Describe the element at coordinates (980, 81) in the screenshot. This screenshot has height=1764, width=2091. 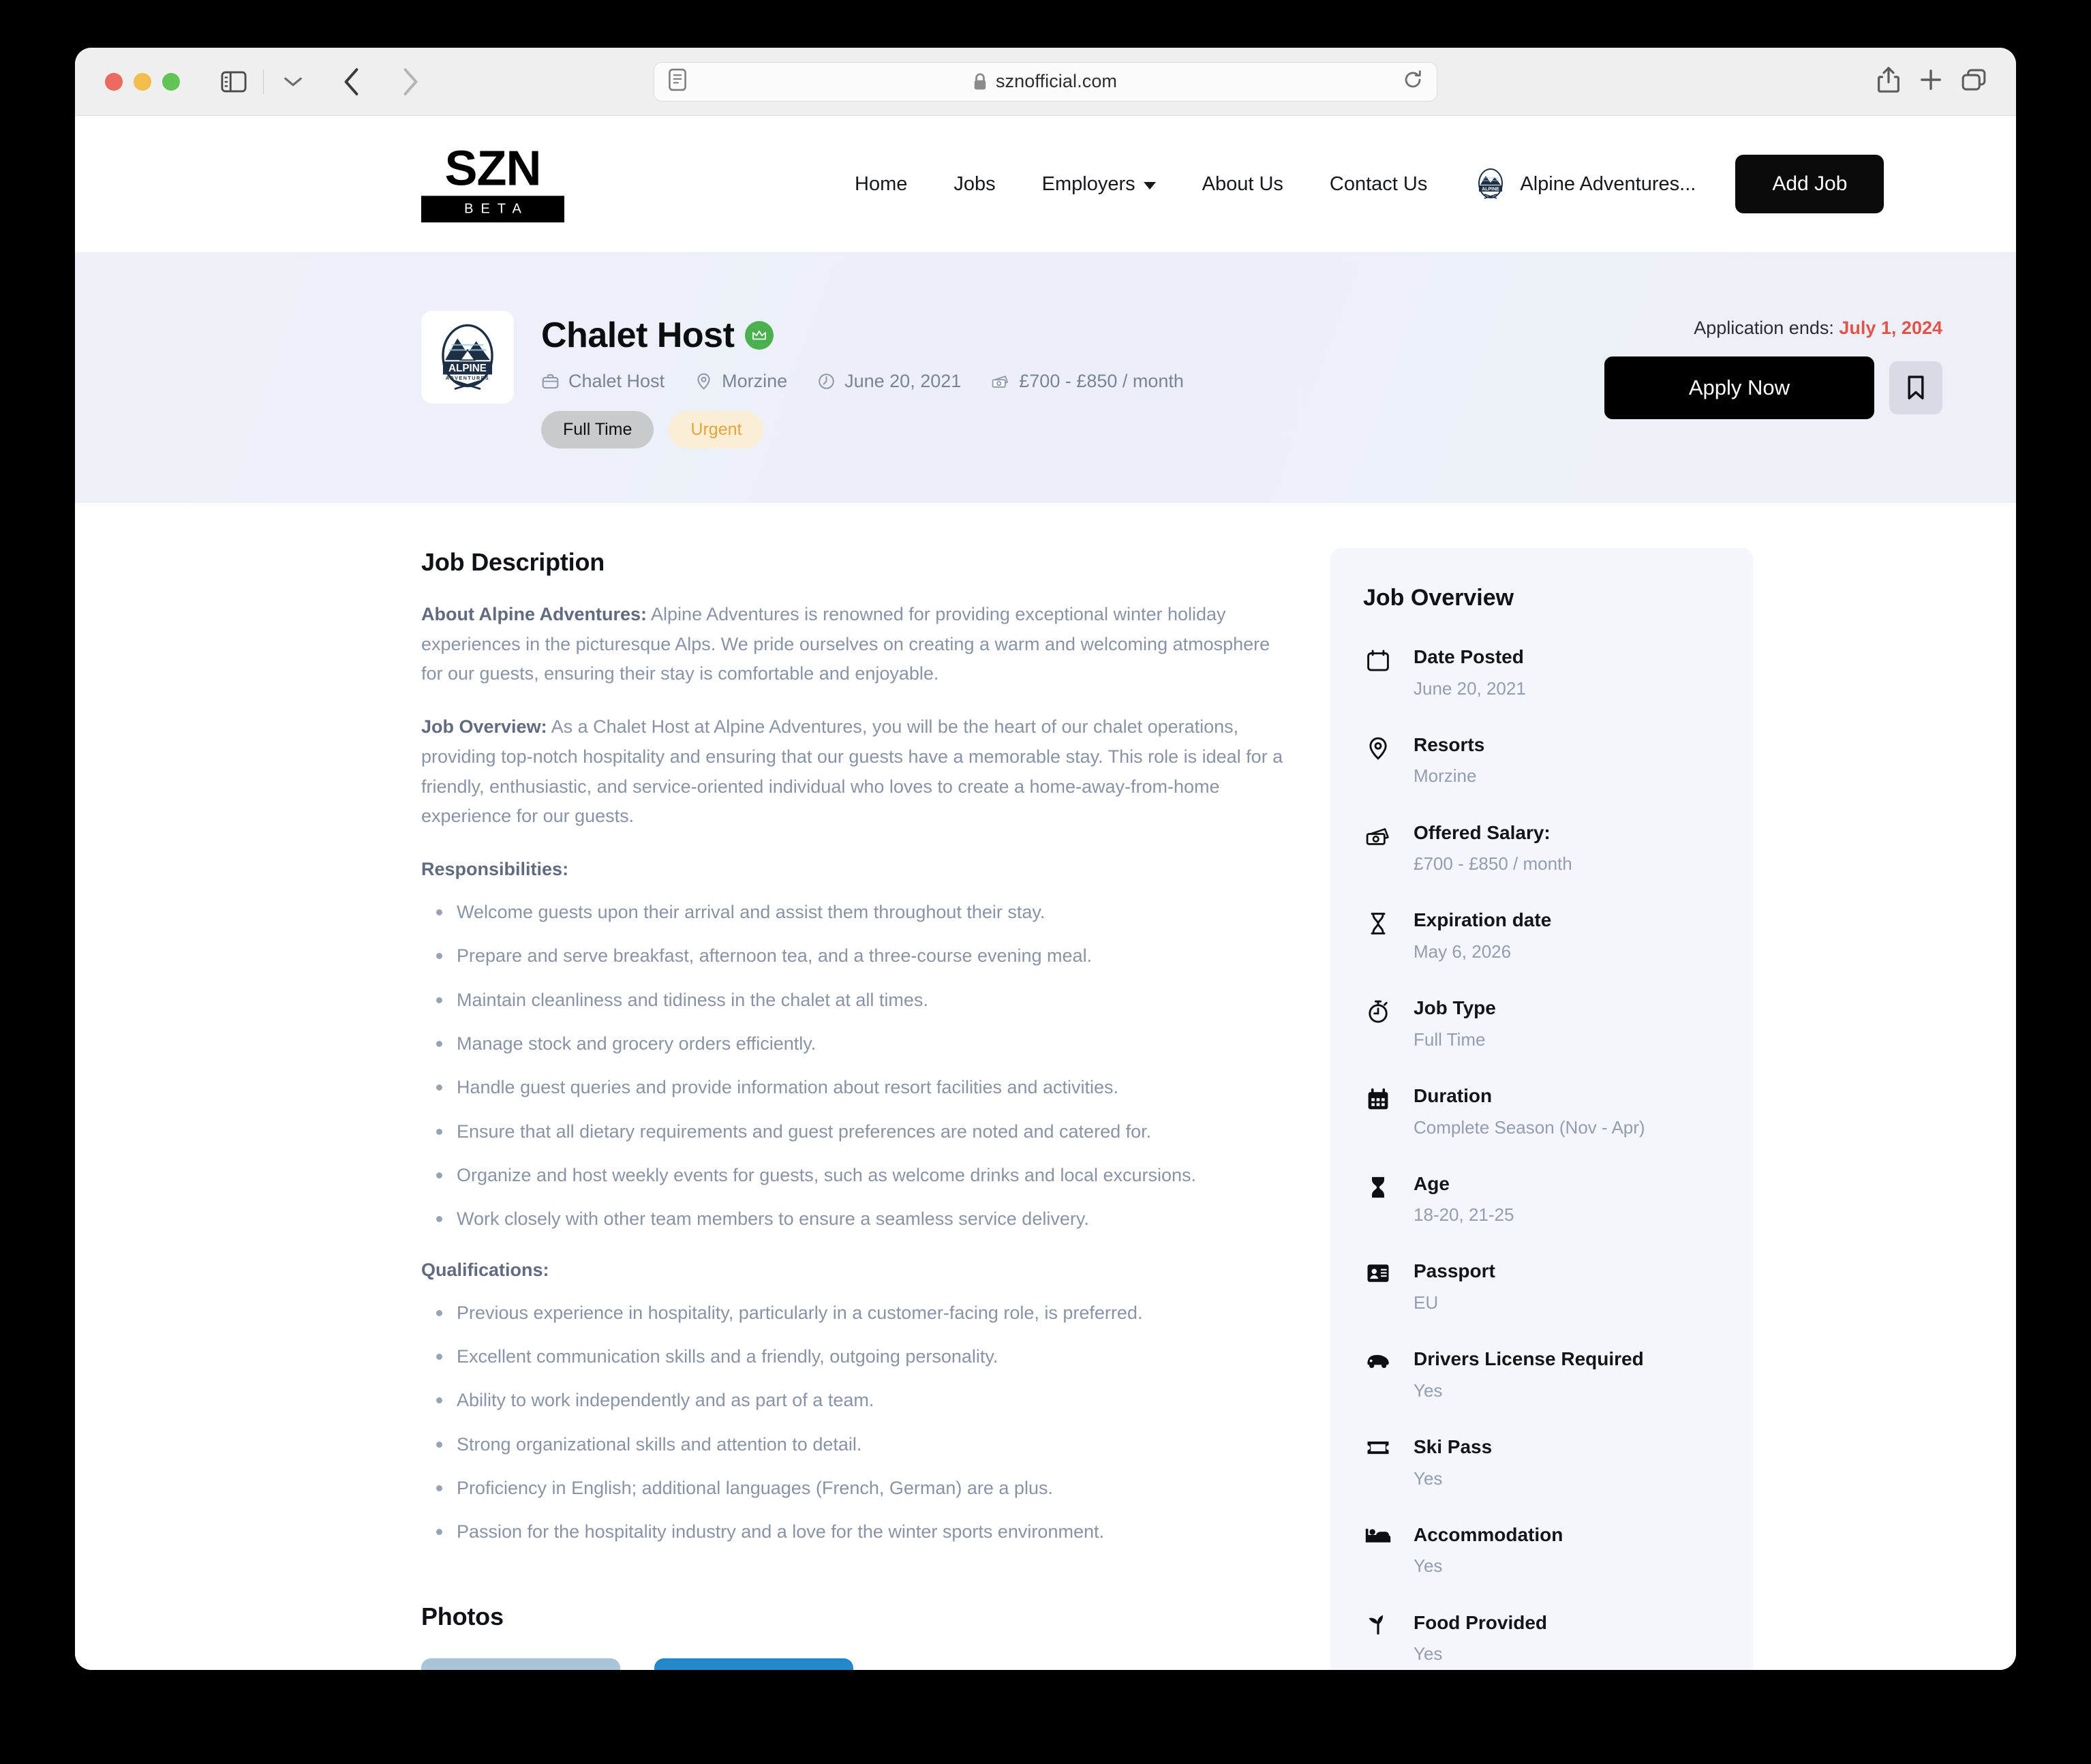
I see `lock-icon` at that location.